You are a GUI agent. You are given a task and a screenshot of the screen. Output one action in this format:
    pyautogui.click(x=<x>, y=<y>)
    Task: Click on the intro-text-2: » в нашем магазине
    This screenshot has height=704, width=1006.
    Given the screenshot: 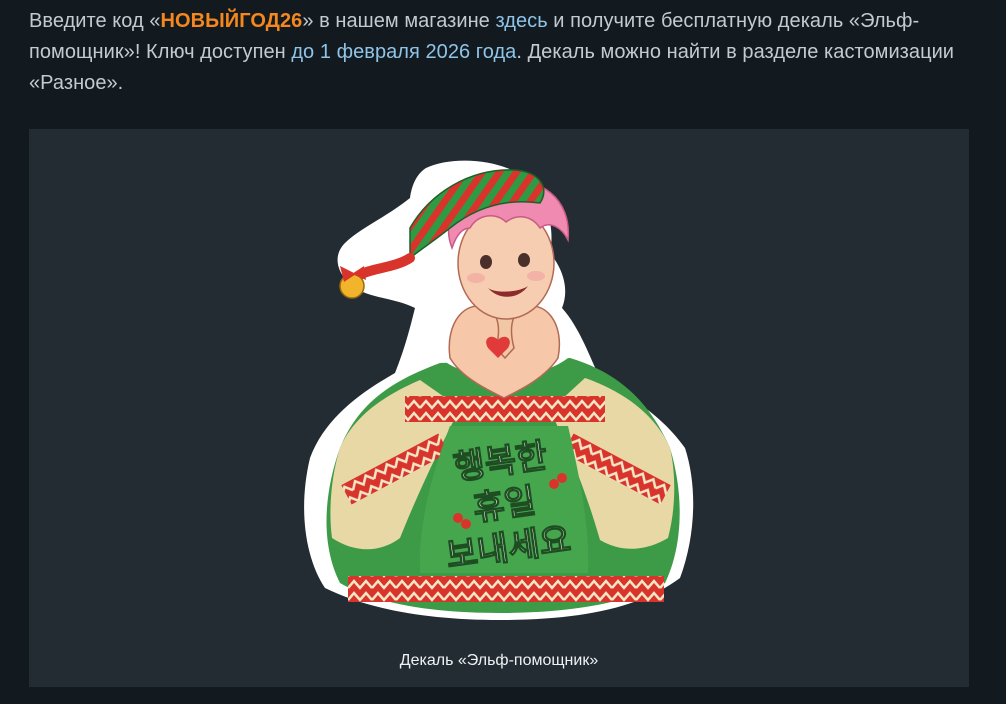 What is the action you would take?
    pyautogui.click(x=399, y=21)
    